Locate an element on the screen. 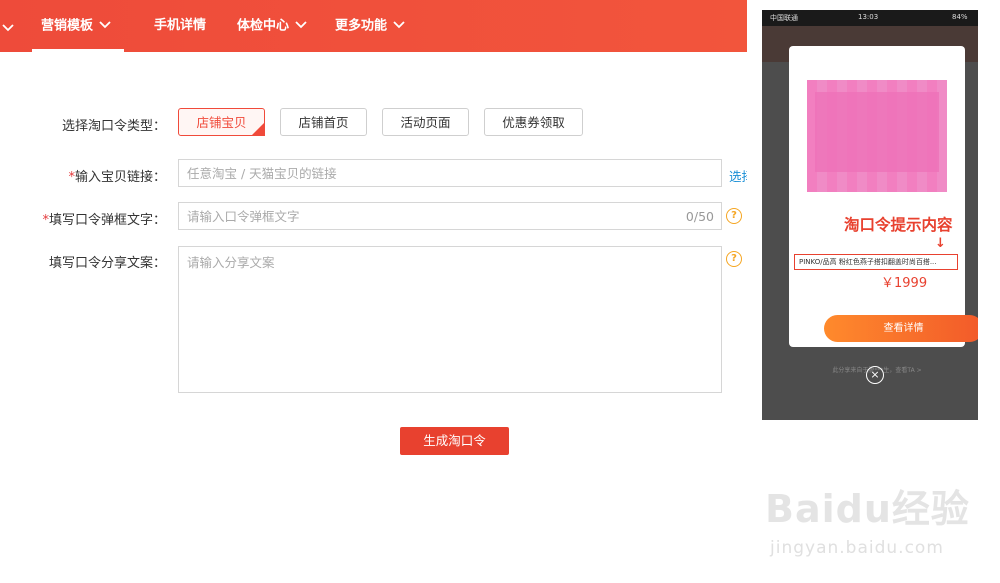 This screenshot has width=1000, height=583. type-option-coupon: 优惠券领取 is located at coordinates (533, 122).